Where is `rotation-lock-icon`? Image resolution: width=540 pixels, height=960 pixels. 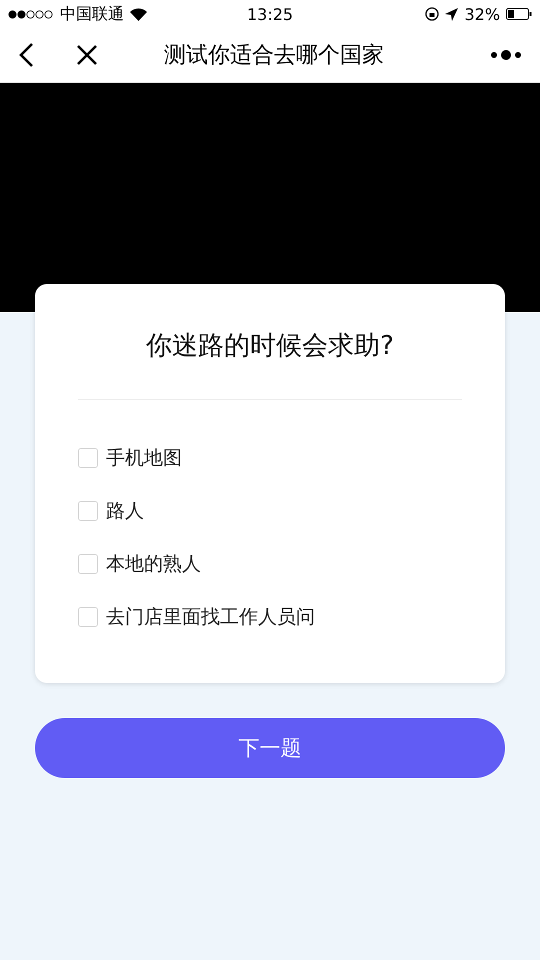
rotation-lock-icon is located at coordinates (432, 14).